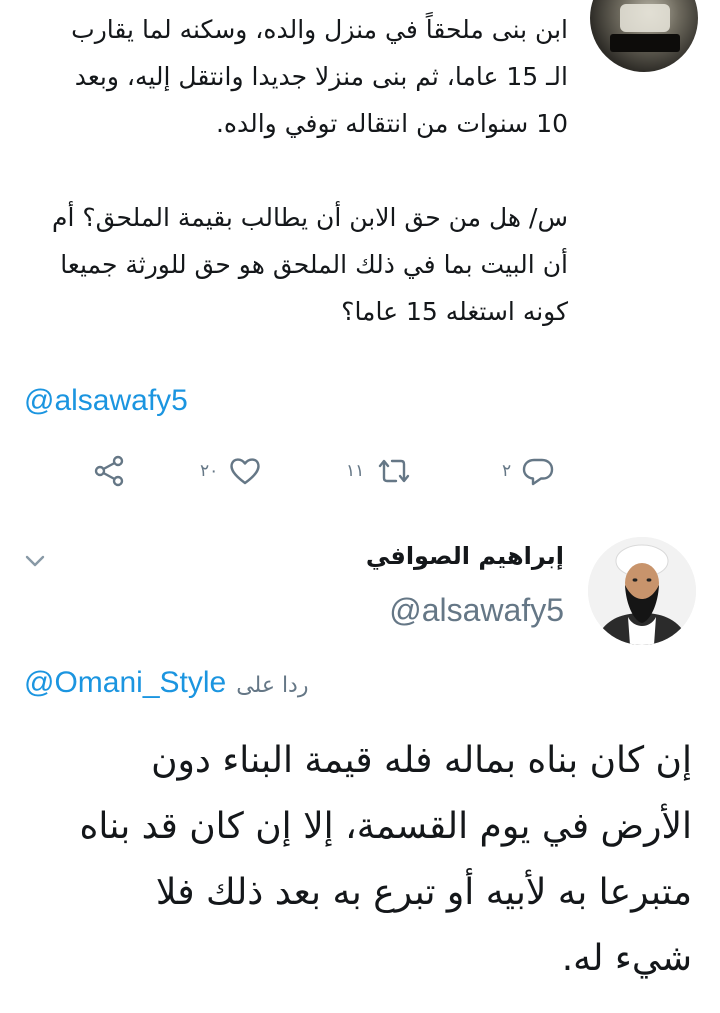  What do you see at coordinates (272, 685) in the screenshot?
I see `replying-to-label: ردا على` at bounding box center [272, 685].